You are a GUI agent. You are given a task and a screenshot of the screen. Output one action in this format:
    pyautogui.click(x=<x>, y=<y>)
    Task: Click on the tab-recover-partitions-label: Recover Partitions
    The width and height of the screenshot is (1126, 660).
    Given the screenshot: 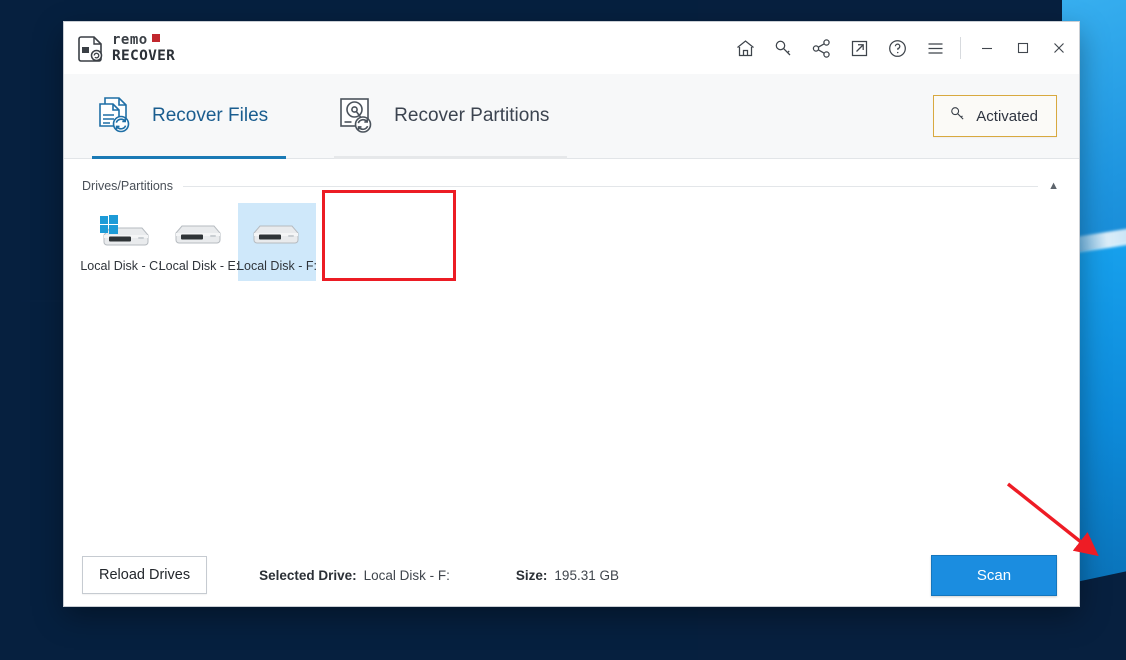 What is the action you would take?
    pyautogui.click(x=472, y=115)
    